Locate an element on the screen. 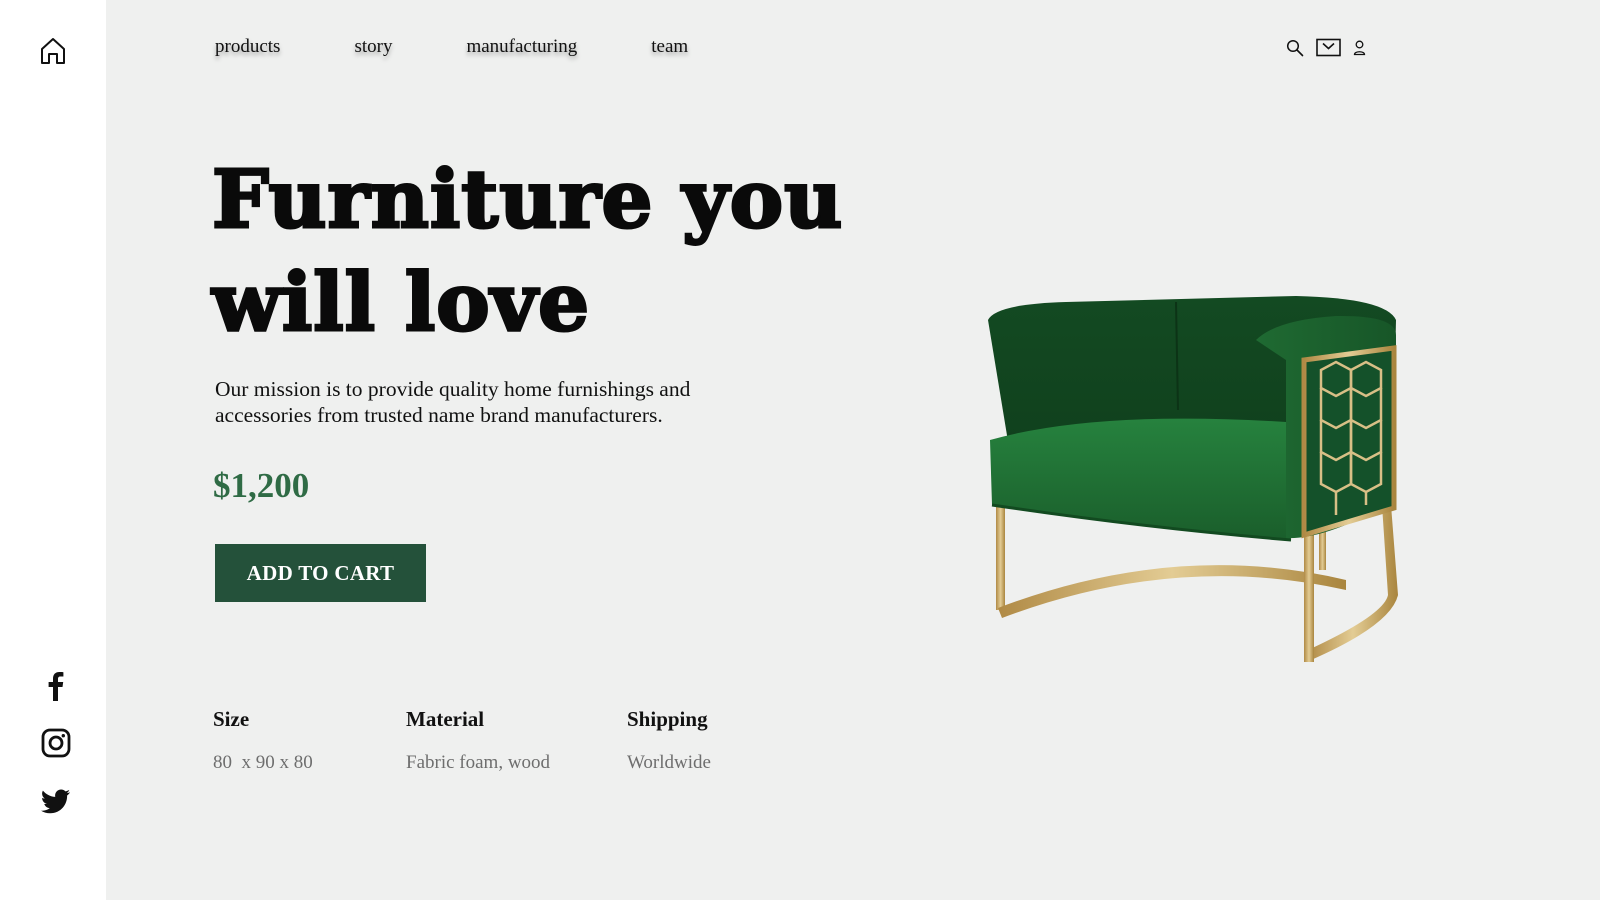  spec-shipping-value: Worldwide is located at coordinates (669, 762).